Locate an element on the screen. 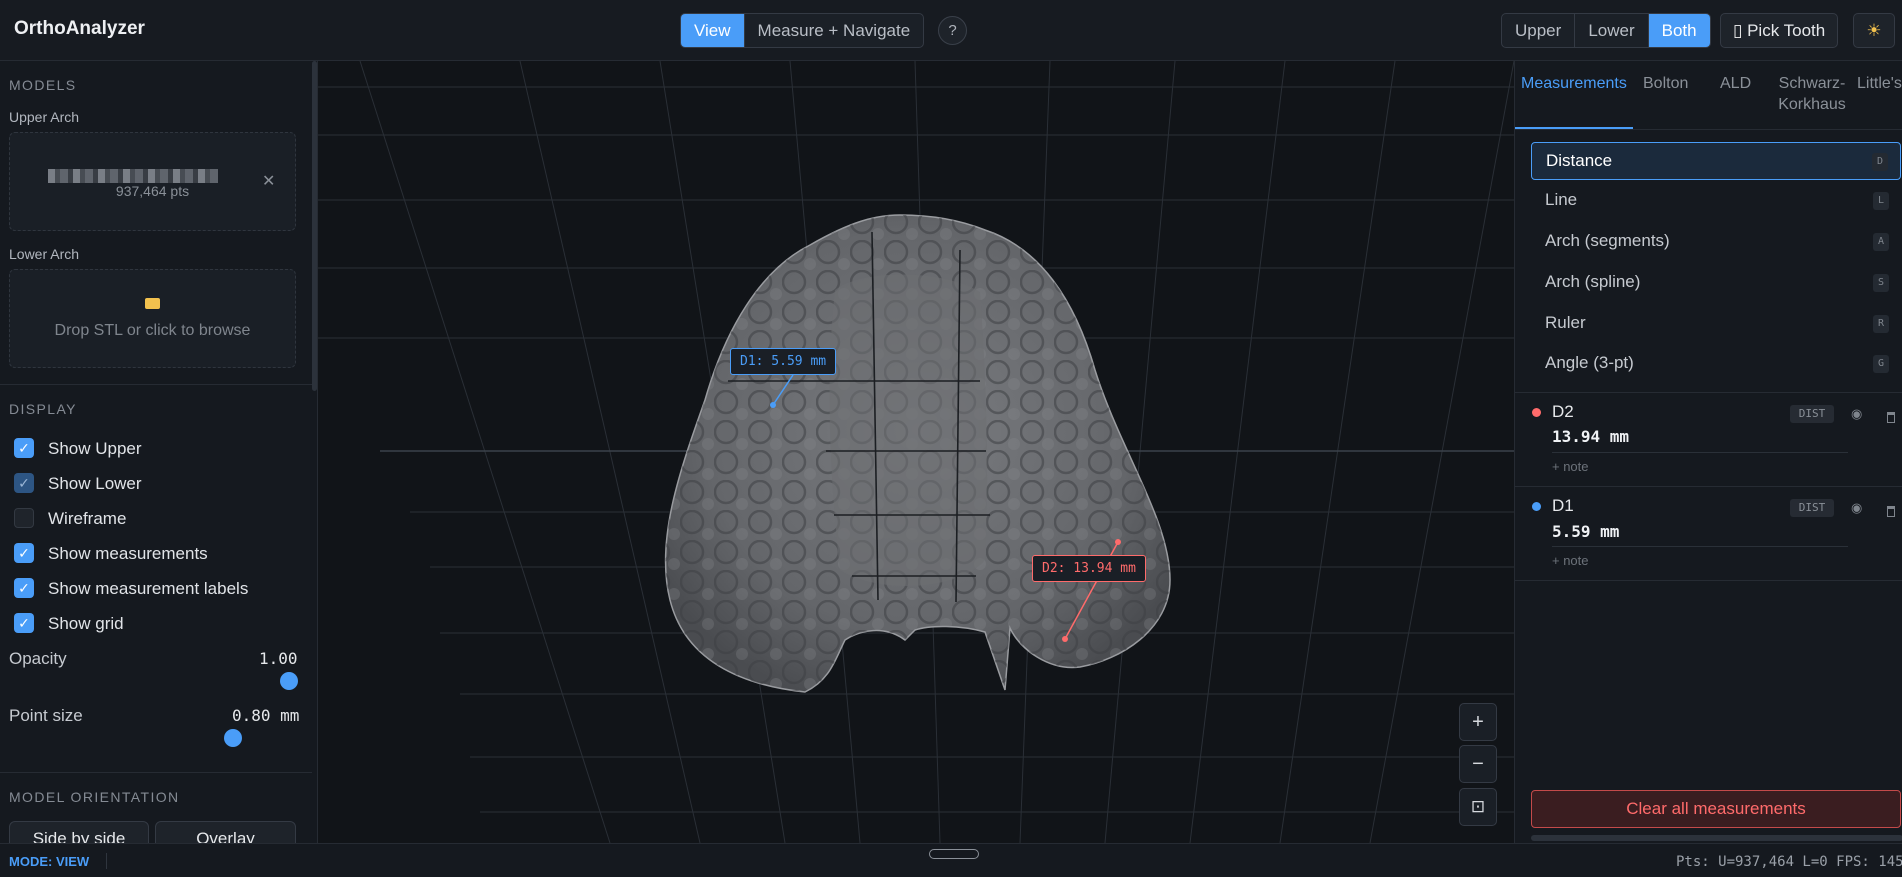 This screenshot has width=1902, height=877. tool-label: Angle (3-pt) is located at coordinates (1589, 362).